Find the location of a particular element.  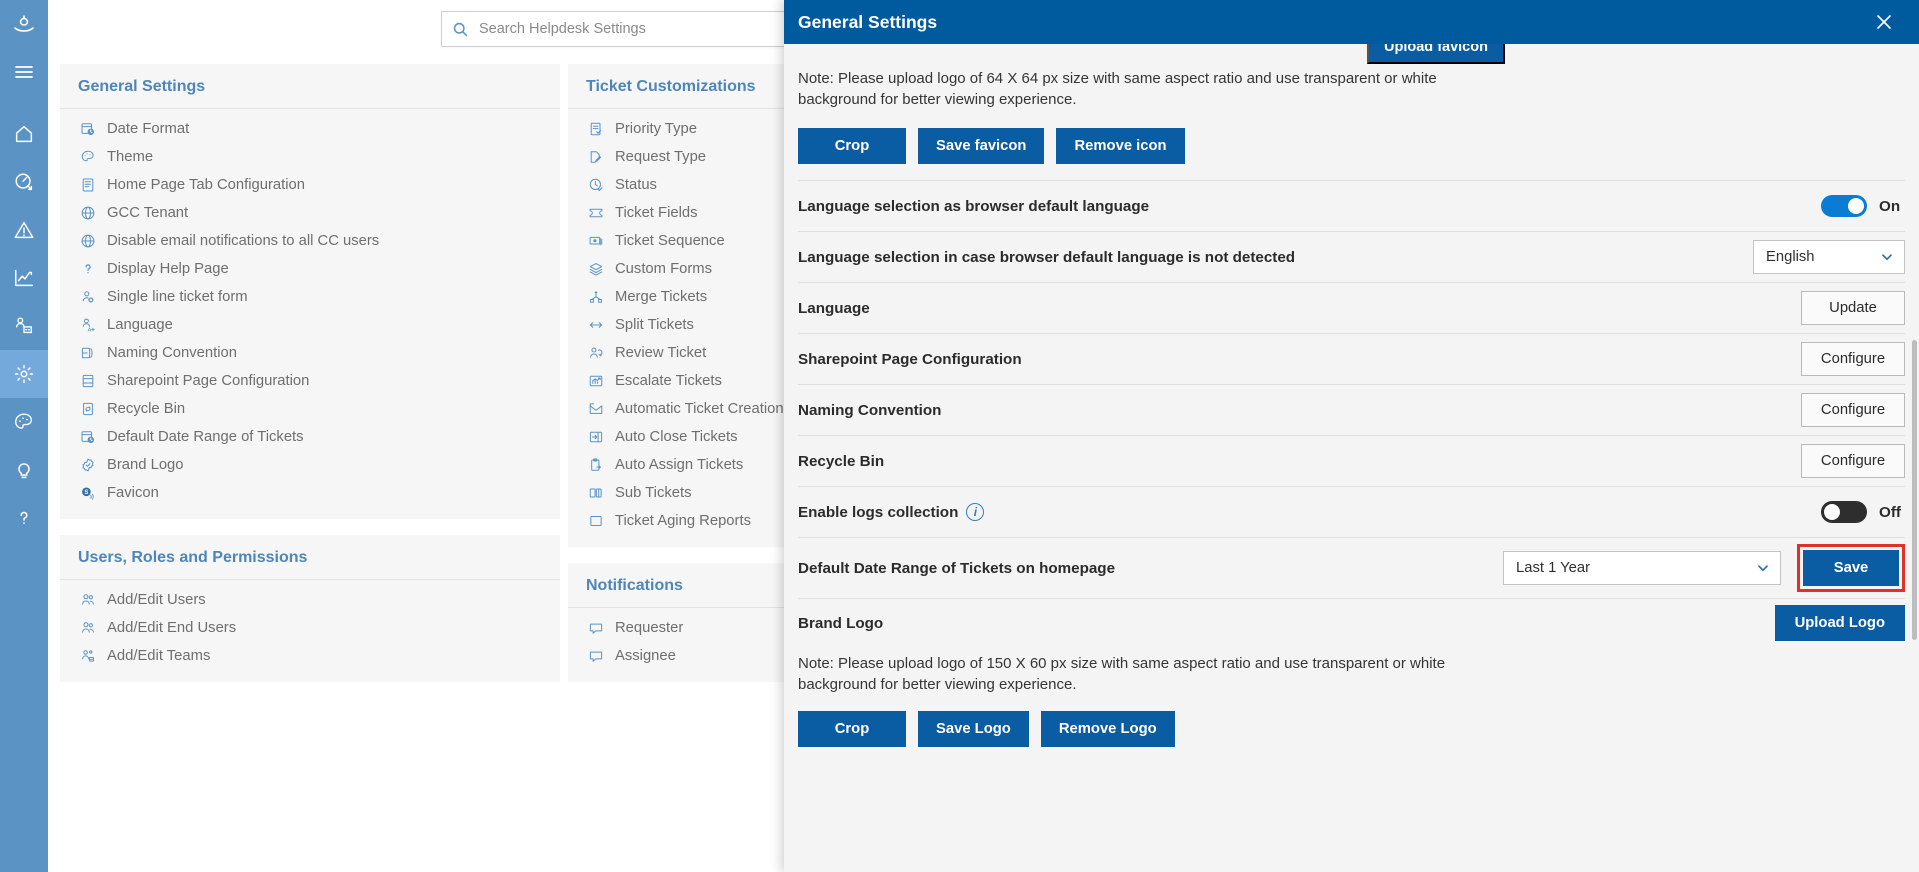

brand-logo-label: Brand Logo is located at coordinates (841, 623).